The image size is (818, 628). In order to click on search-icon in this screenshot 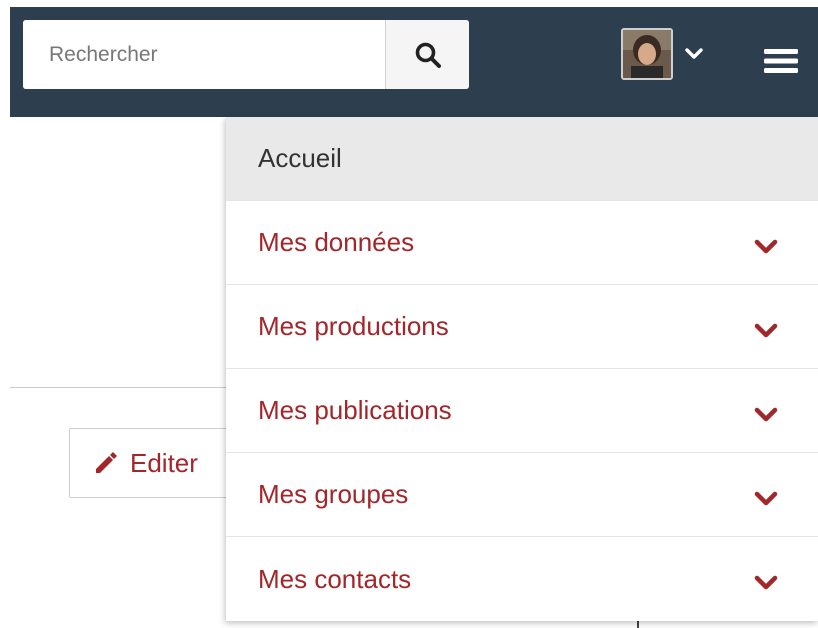, I will do `click(428, 55)`.